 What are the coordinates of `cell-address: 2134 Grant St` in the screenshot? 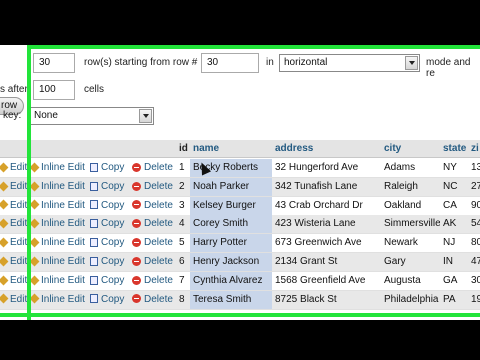 It's located at (326, 262).